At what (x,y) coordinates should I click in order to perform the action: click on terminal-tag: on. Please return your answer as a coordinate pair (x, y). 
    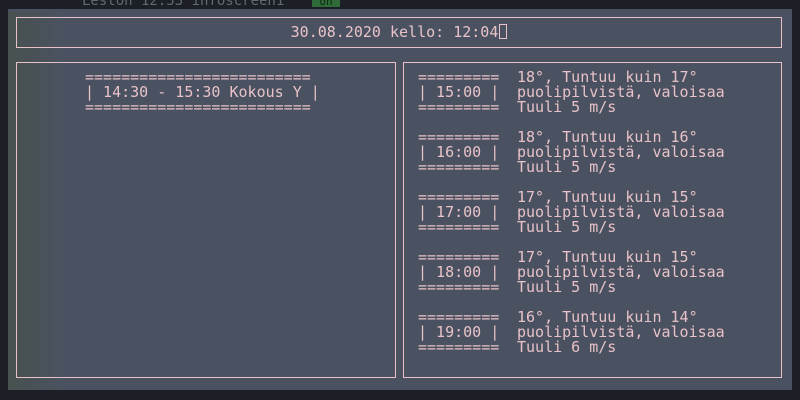
    Looking at the image, I should click on (326, 3).